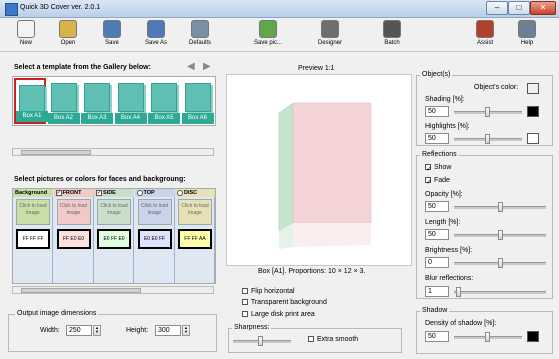 Image resolution: width=559 pixels, height=359 pixels. Describe the element at coordinates (26, 35) in the screenshot. I see `new-button: New` at that location.